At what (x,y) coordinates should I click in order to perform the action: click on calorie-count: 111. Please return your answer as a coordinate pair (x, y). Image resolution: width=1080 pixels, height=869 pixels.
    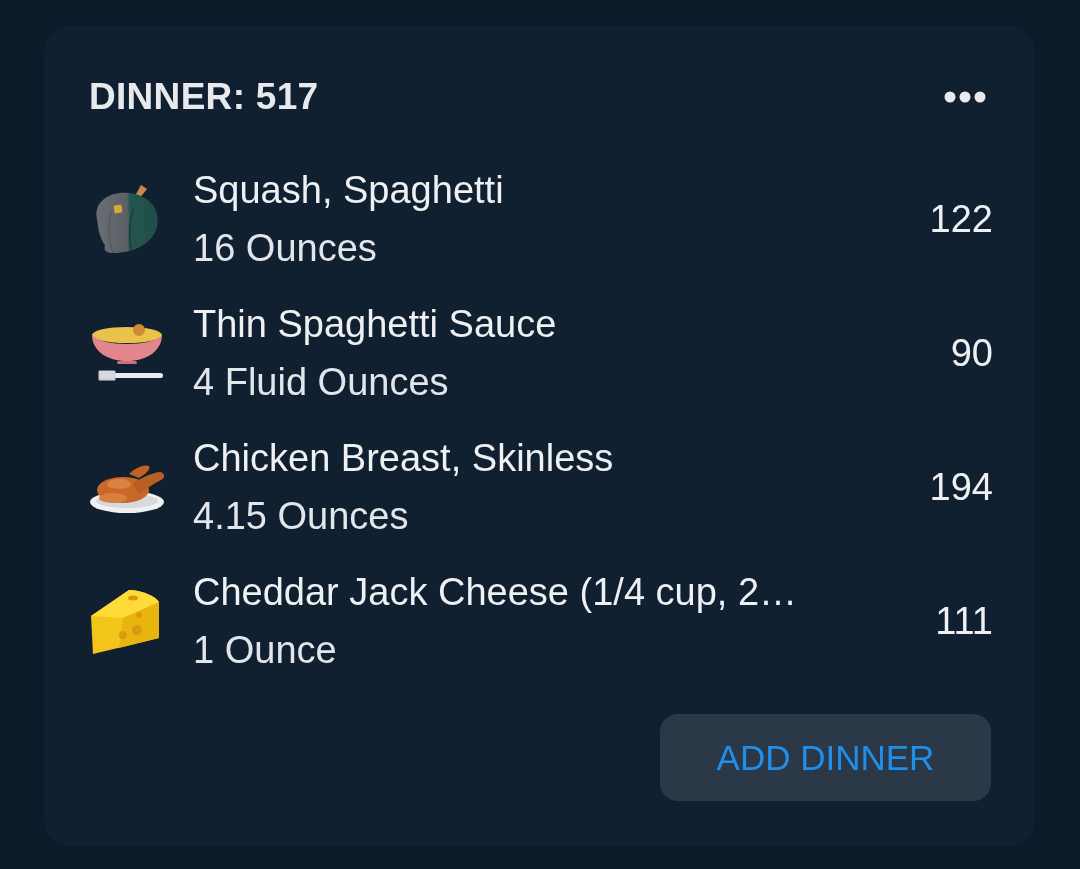
    Looking at the image, I should click on (964, 621).